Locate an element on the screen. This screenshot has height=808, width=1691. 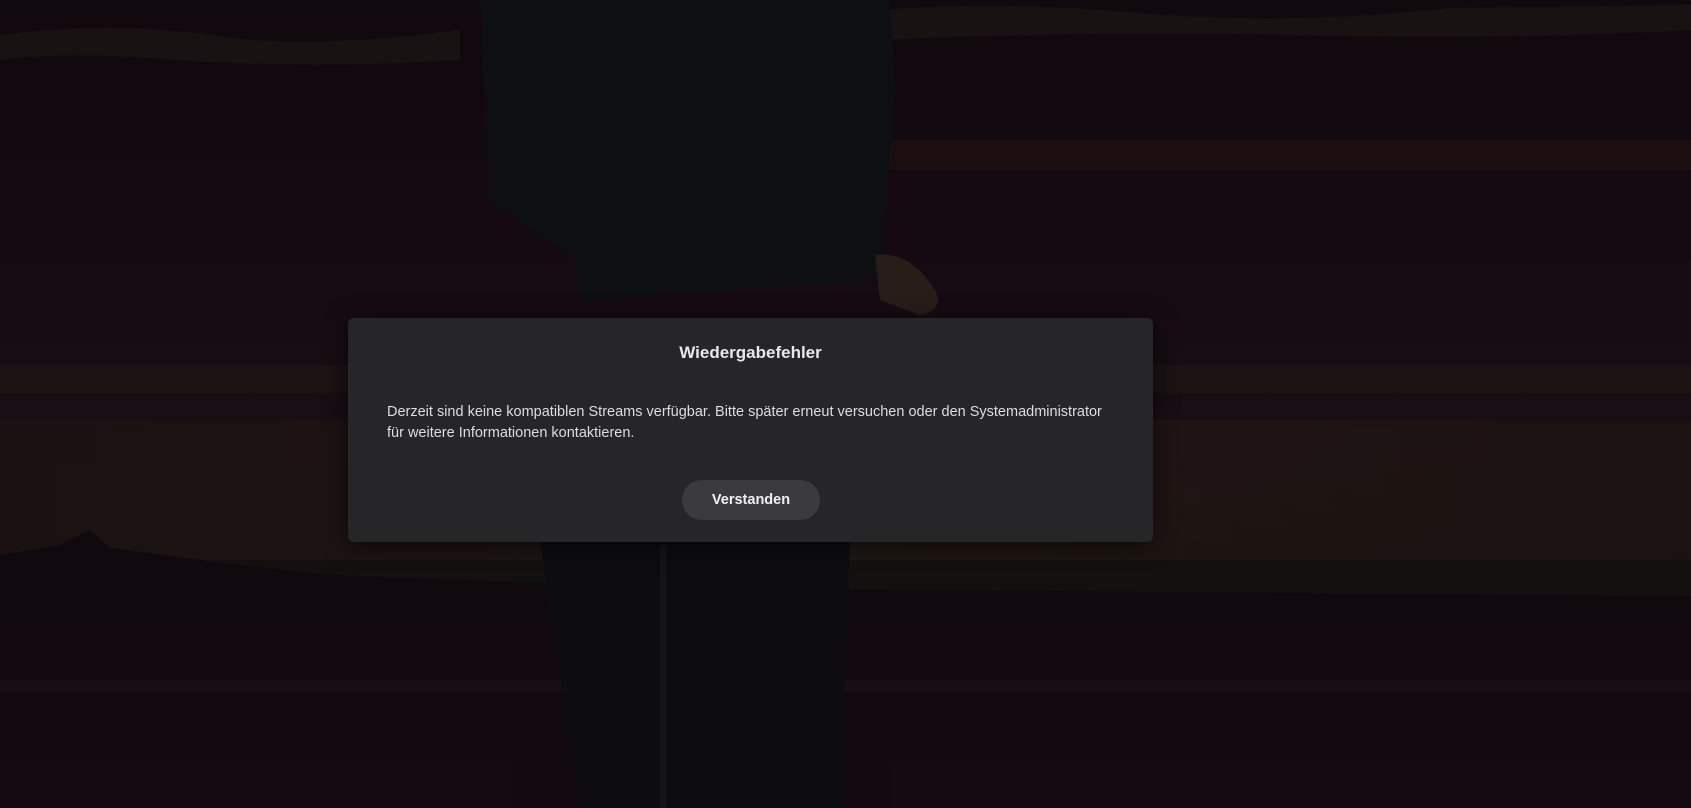
acknowledge-button: Verstanden is located at coordinates (751, 500).